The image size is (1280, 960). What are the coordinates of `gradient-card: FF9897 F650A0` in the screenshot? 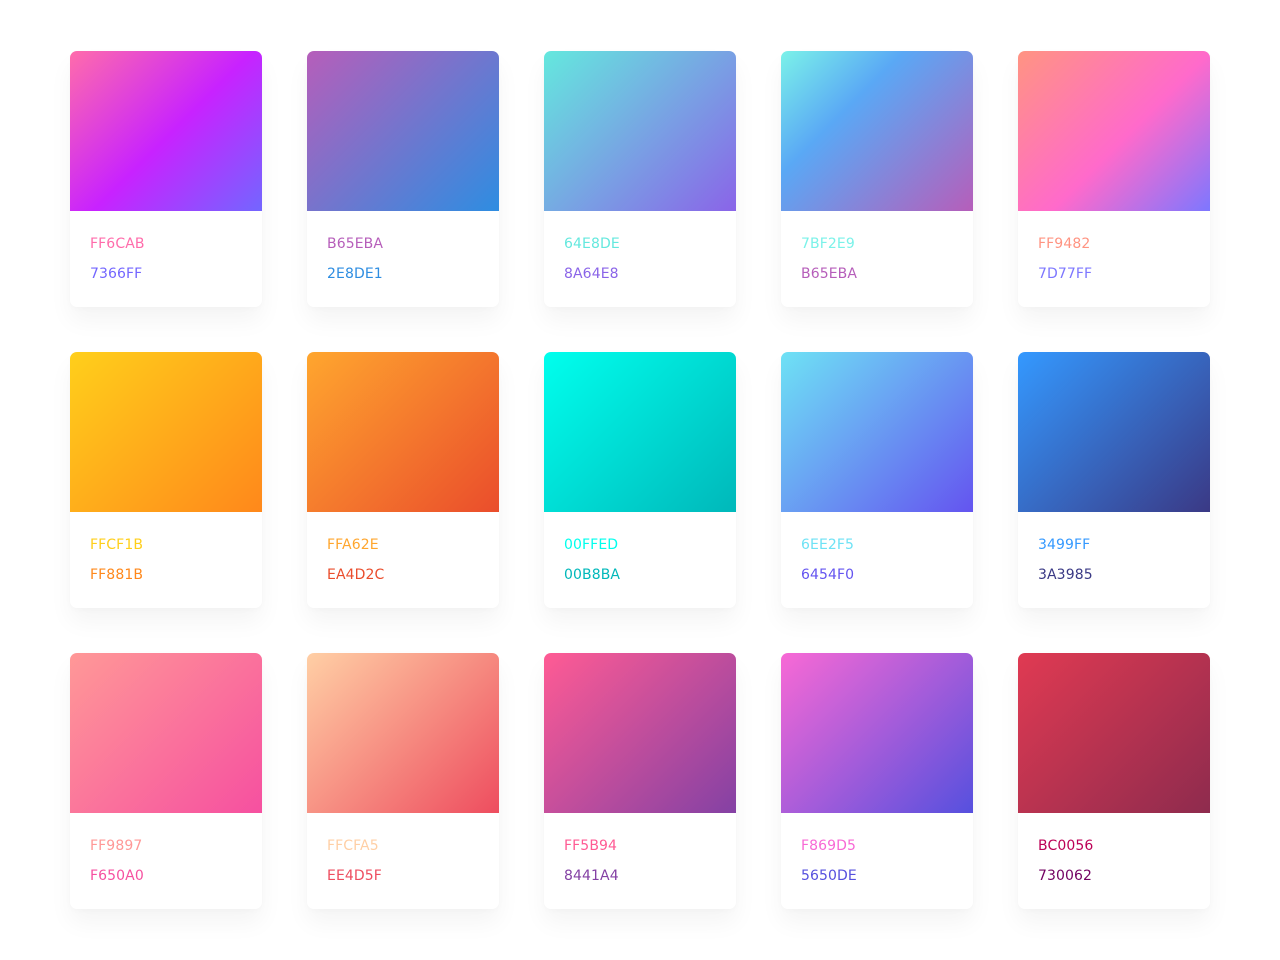 It's located at (166, 781).